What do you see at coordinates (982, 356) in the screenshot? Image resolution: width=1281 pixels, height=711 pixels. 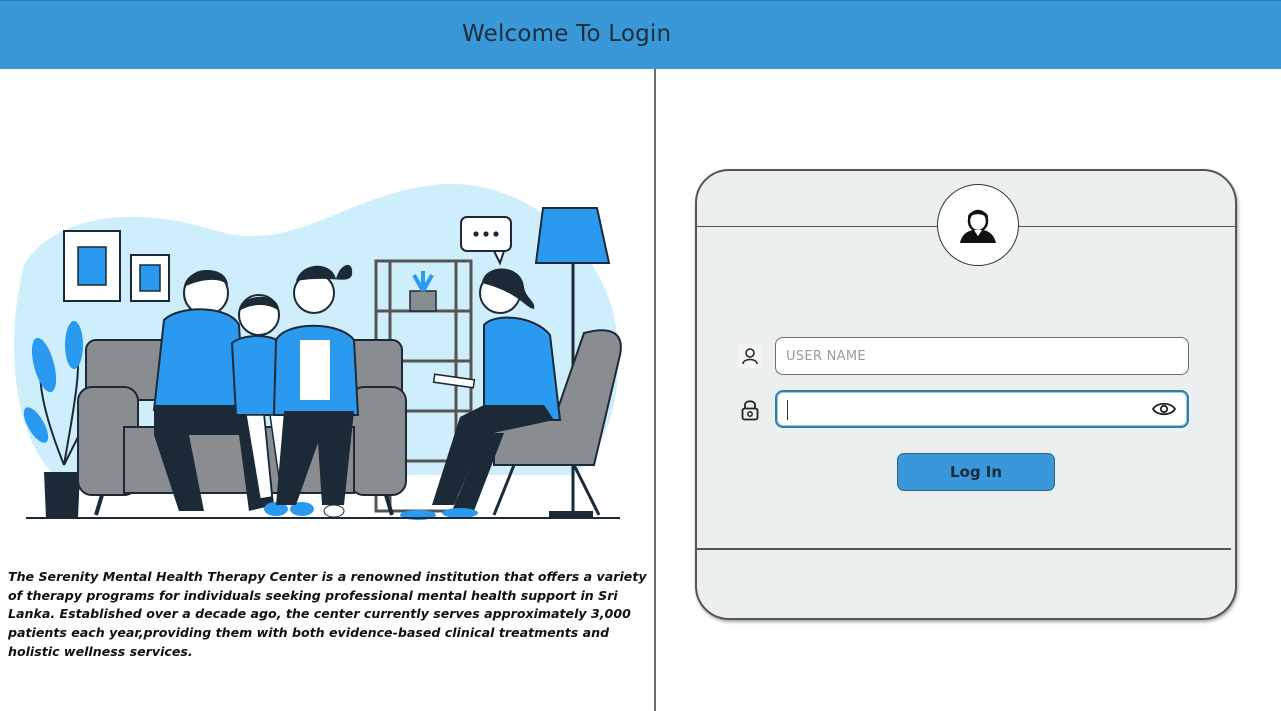 I see `username-input` at bounding box center [982, 356].